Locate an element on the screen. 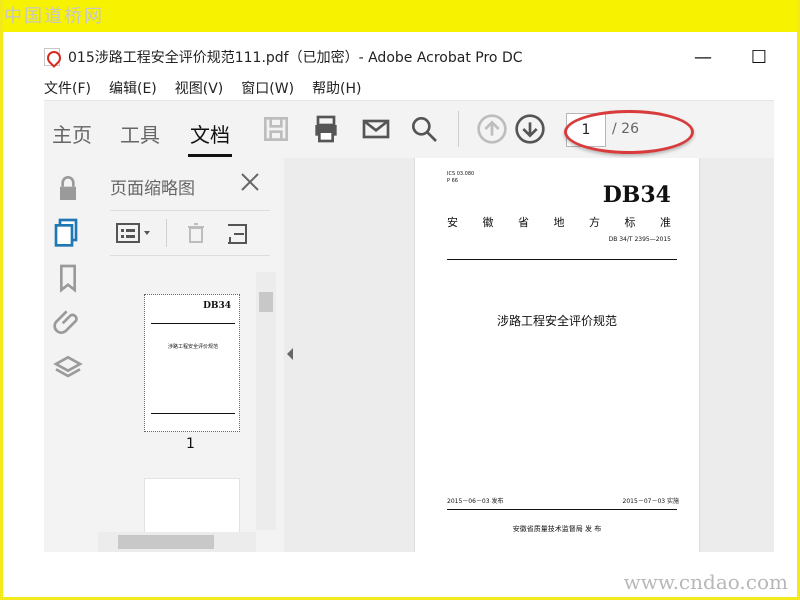 This screenshot has height=600, width=800. top-yellow-band is located at coordinates (400, 16).